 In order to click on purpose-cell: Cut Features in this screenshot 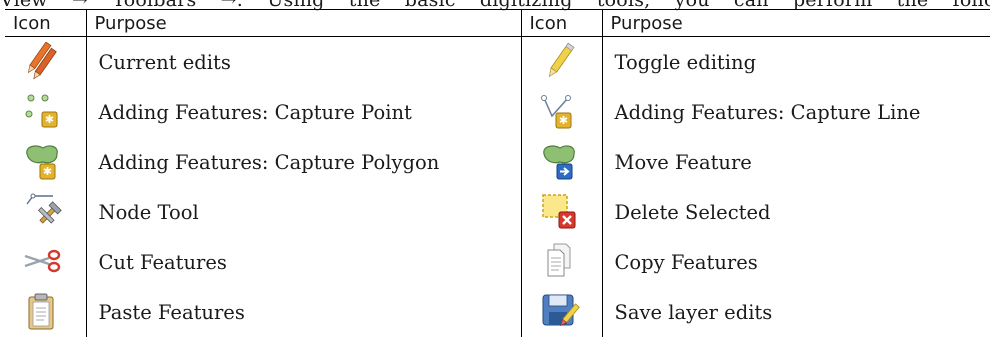, I will do `click(304, 262)`.